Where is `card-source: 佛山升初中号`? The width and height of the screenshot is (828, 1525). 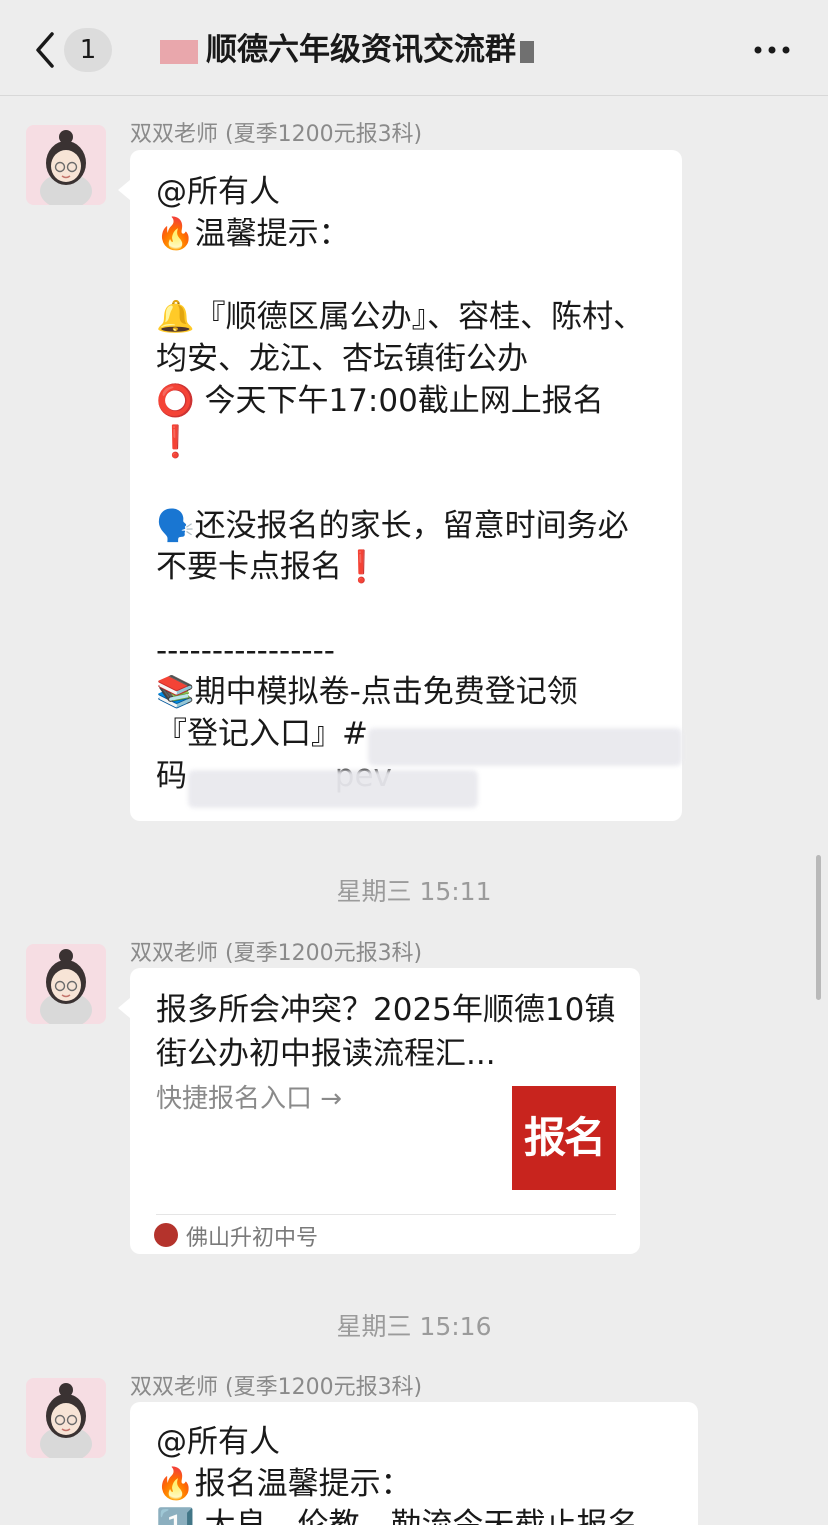
card-source: 佛山升初中号 is located at coordinates (252, 1238).